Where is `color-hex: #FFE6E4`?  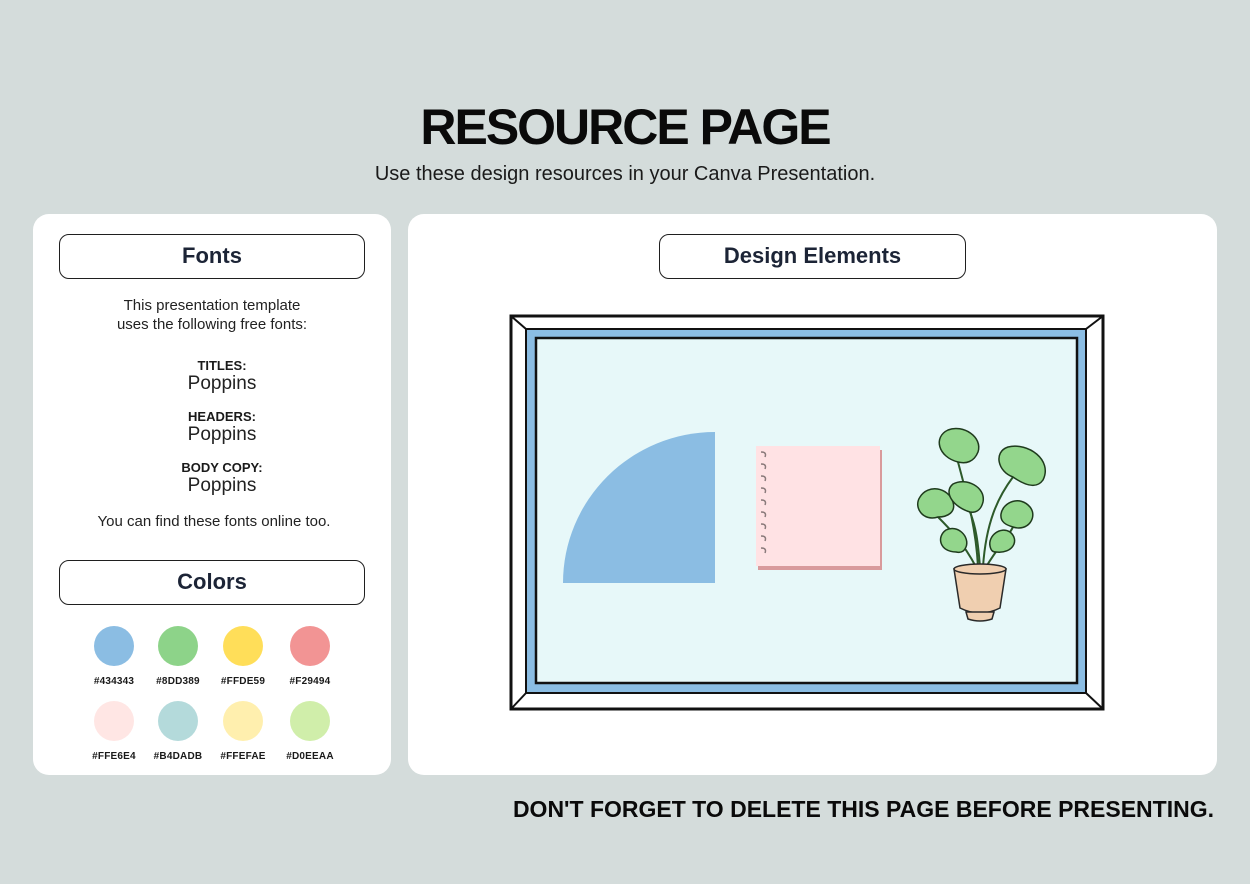 color-hex: #FFE6E4 is located at coordinates (114, 756).